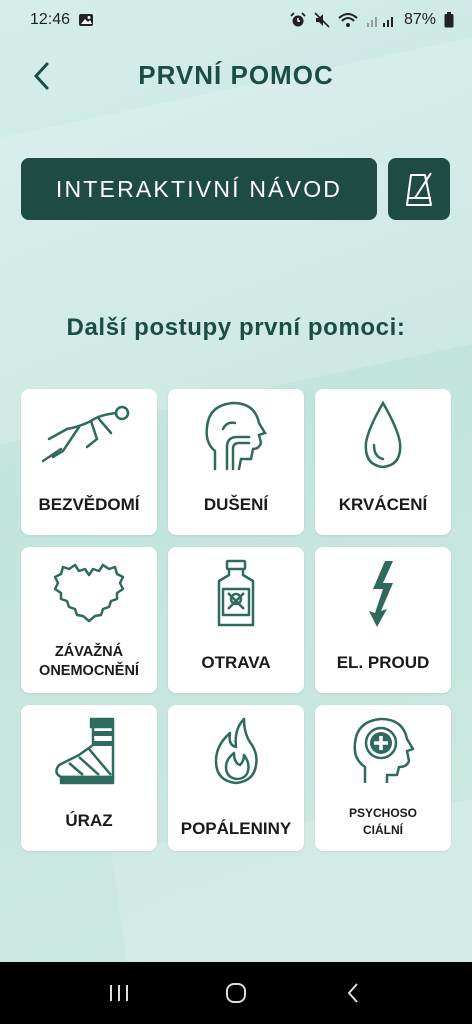  What do you see at coordinates (85, 751) in the screenshot?
I see `bandaged-foot-icon` at bounding box center [85, 751].